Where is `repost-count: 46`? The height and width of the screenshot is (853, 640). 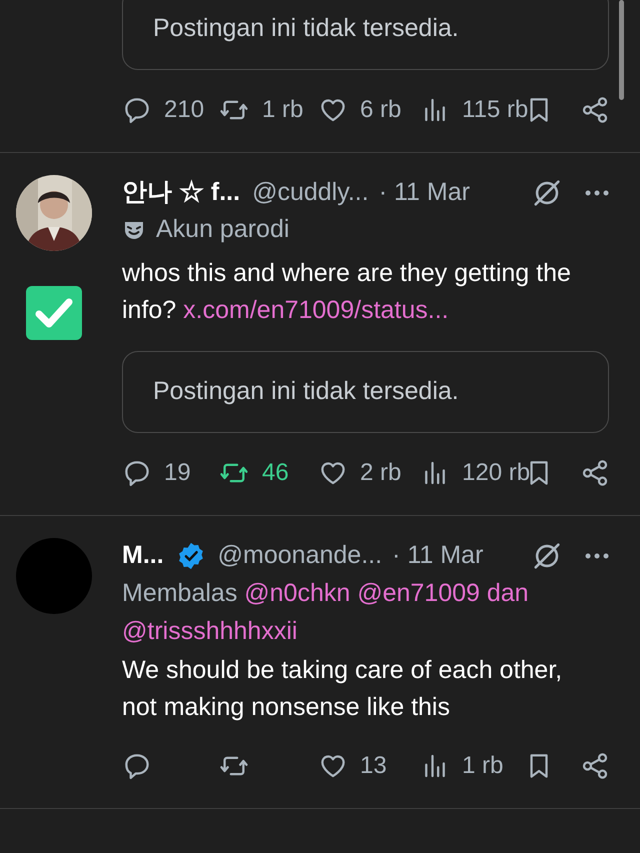
repost-count: 46 is located at coordinates (275, 473).